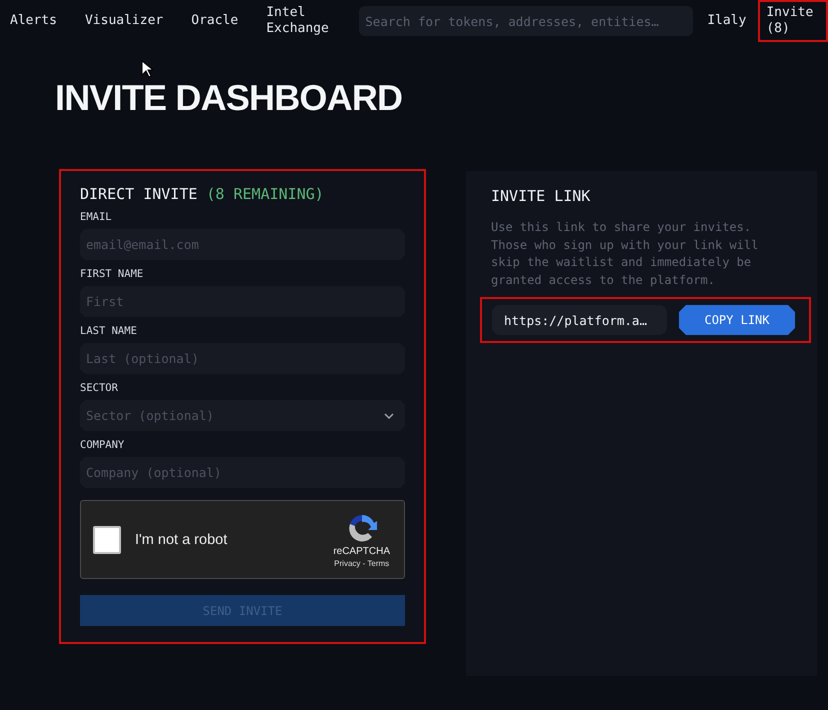 The width and height of the screenshot is (828, 710). What do you see at coordinates (541, 196) in the screenshot?
I see `panel-title: INVITE LINK` at bounding box center [541, 196].